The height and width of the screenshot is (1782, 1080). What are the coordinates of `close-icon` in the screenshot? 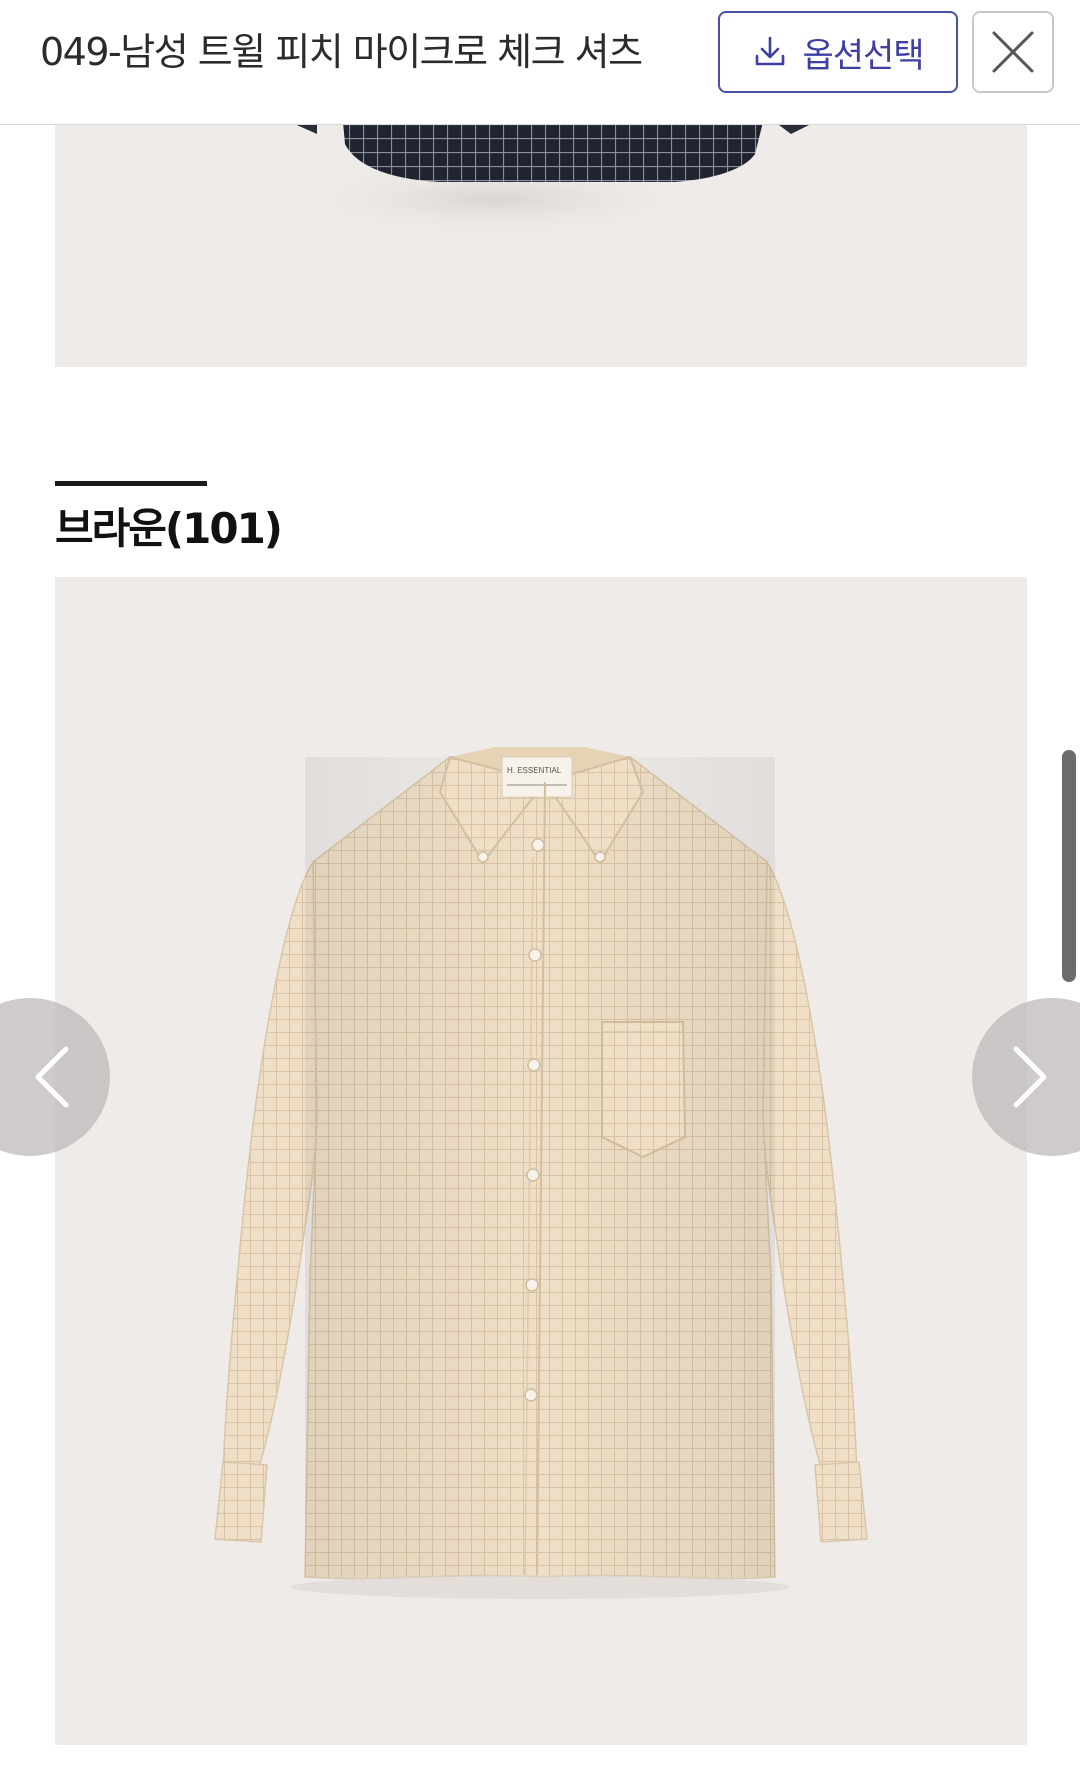 It's located at (1013, 52).